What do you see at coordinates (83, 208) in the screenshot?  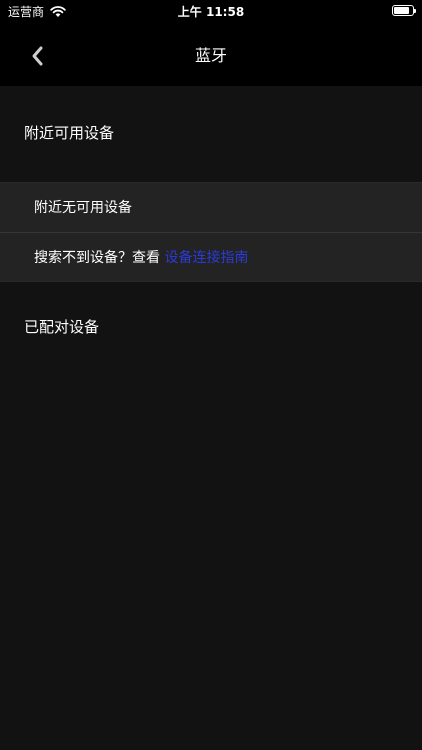 I see `no-device-label: 附近无可用设备` at bounding box center [83, 208].